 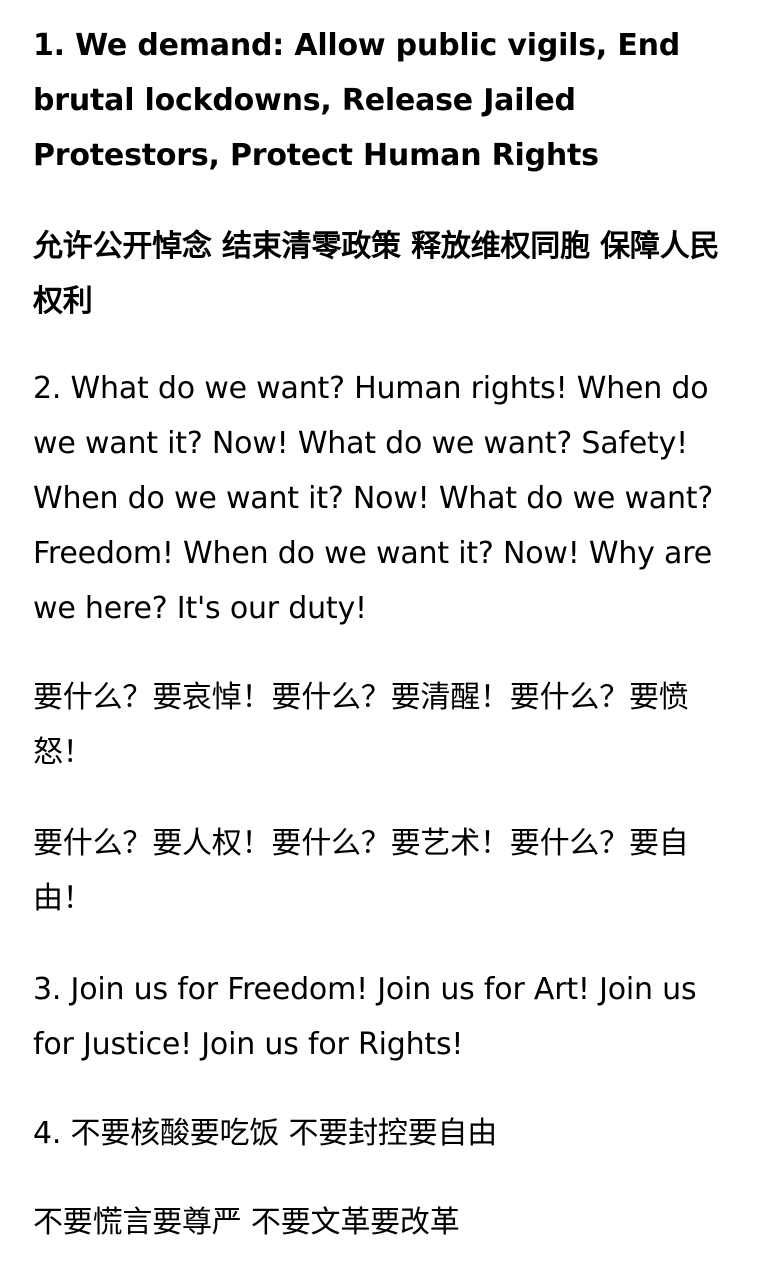 What do you see at coordinates (265, 1133) in the screenshot?
I see `paragraph-slogan-zh-1: 4. 不要核酸要吃饭 不要封控要自由` at bounding box center [265, 1133].